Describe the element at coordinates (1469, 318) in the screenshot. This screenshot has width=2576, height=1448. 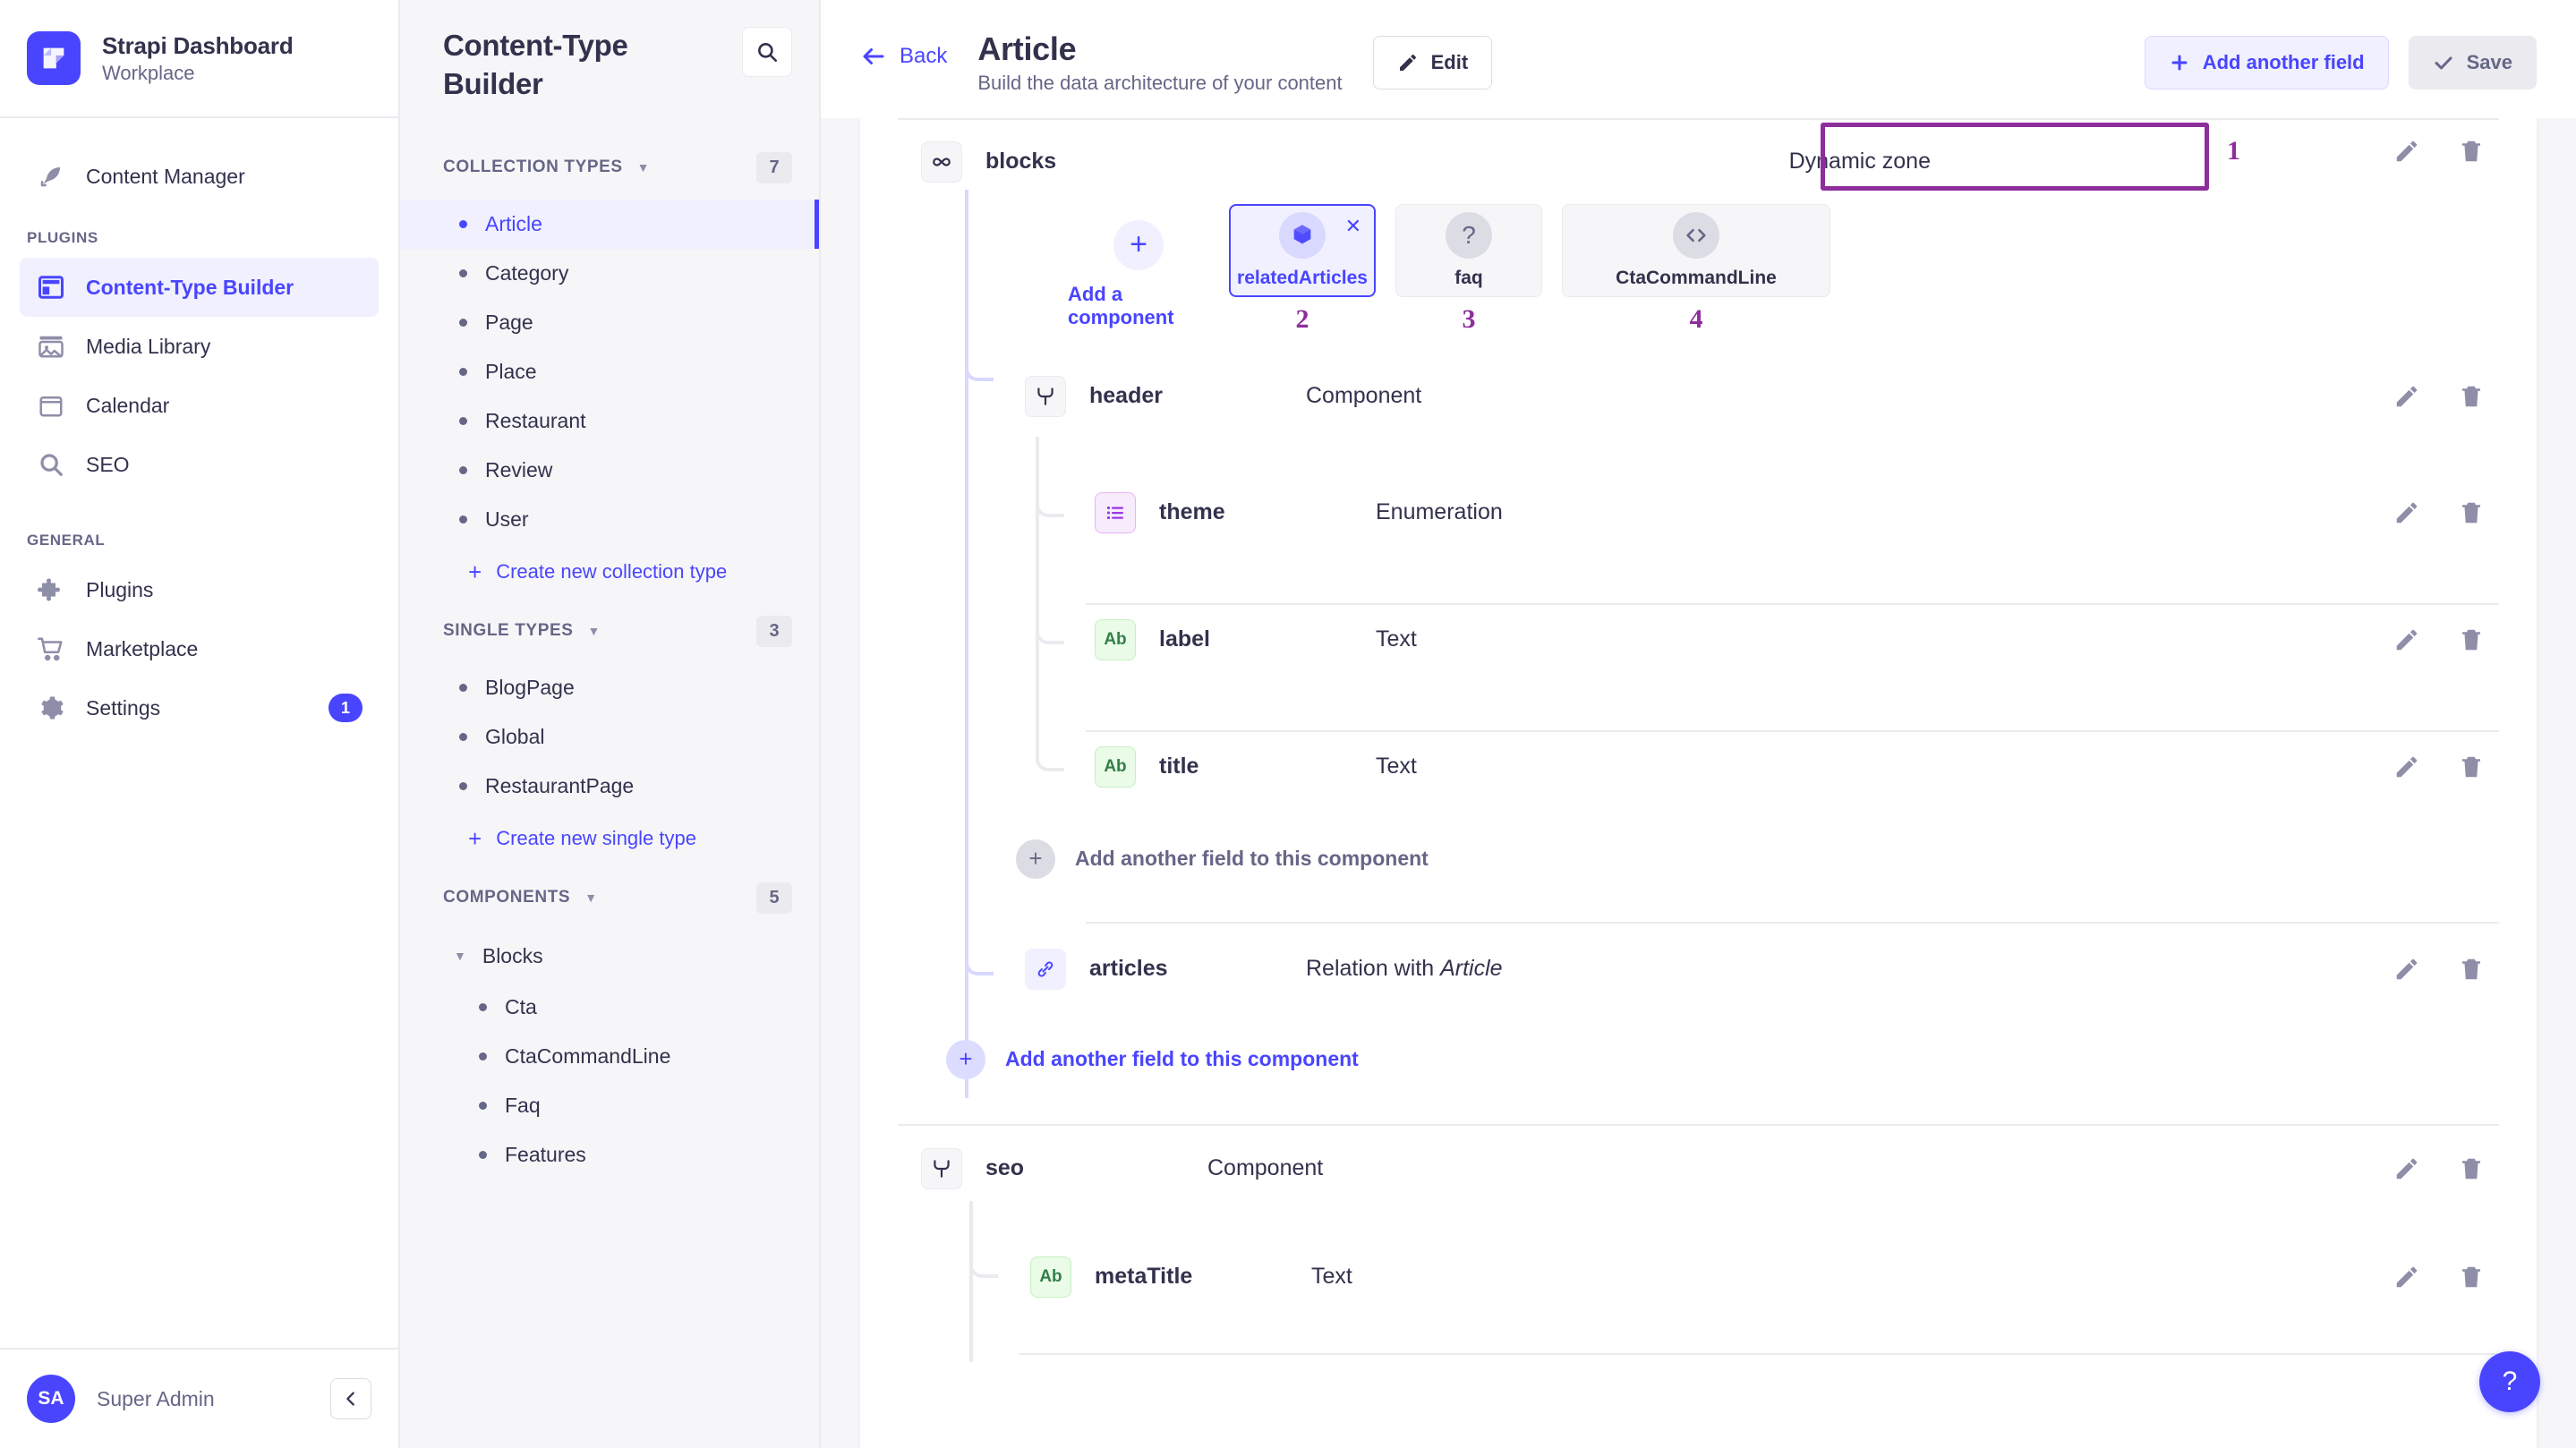
I see `annotation-number-3: 3` at that location.